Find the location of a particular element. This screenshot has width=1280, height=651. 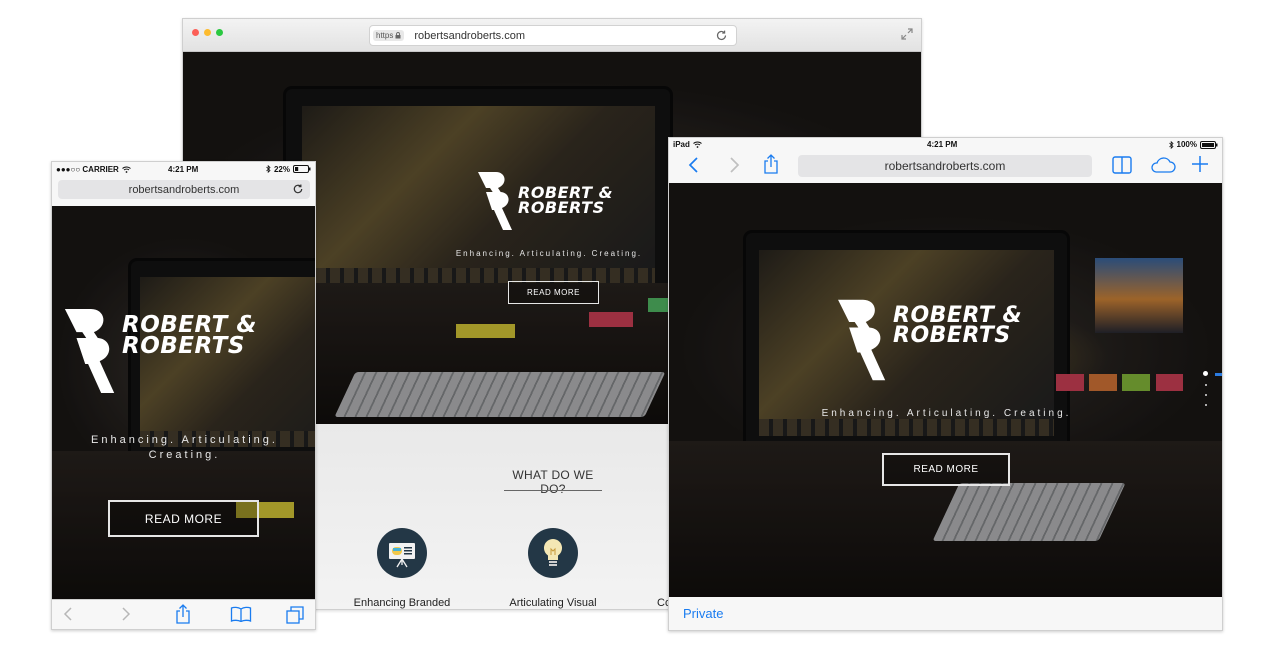

desktop-url-text: robertsandroberts.com is located at coordinates (470, 35).